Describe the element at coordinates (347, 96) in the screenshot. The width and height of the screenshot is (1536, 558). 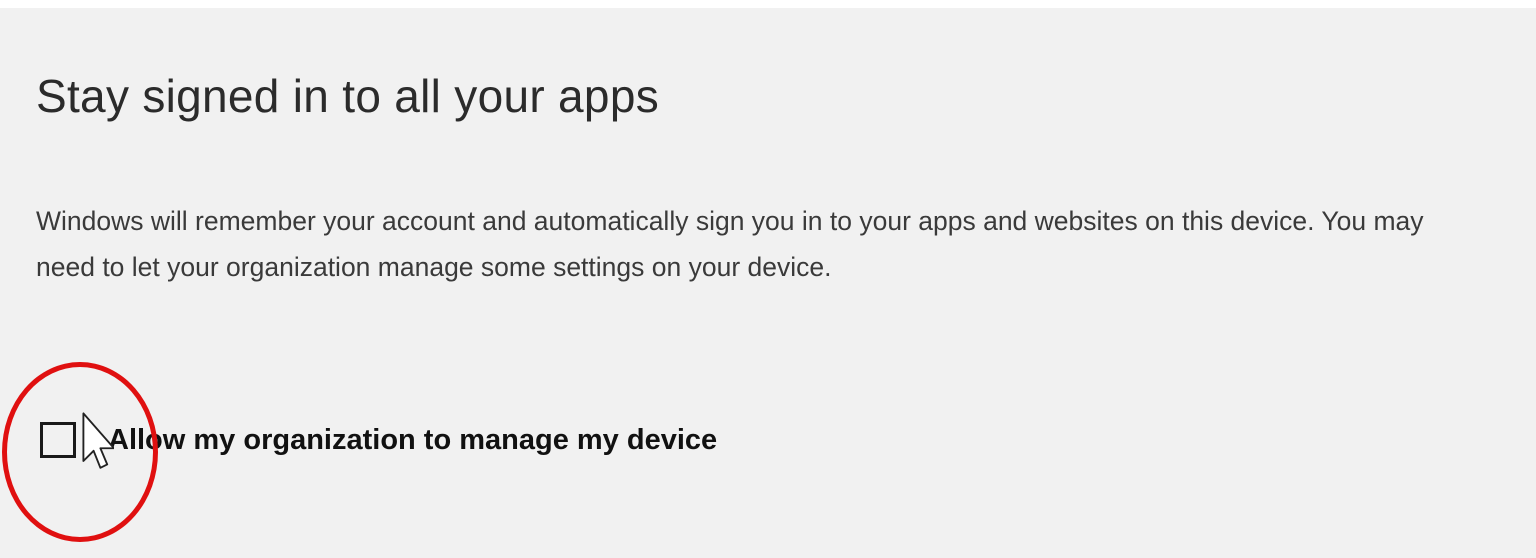
I see `dialog-title: Stay signed in to all your apps` at that location.